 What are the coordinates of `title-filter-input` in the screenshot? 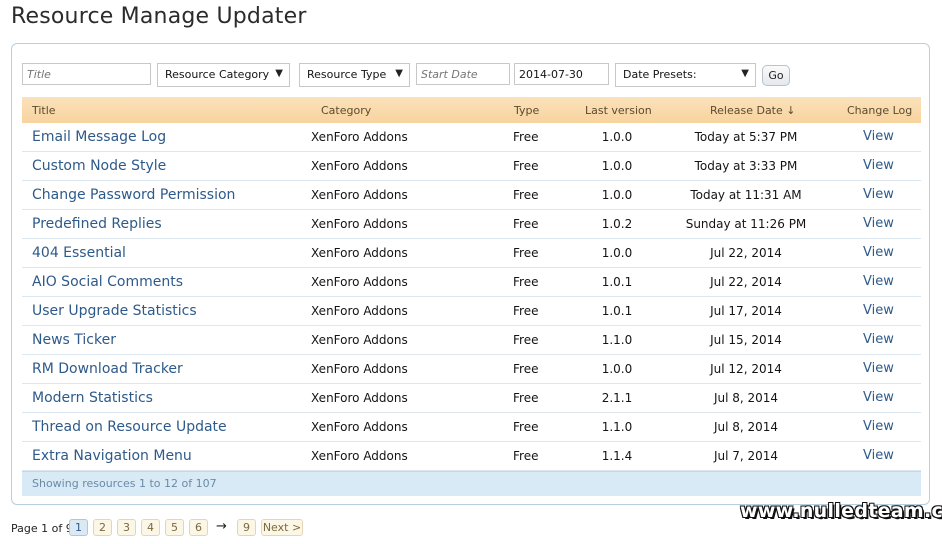 It's located at (86, 74).